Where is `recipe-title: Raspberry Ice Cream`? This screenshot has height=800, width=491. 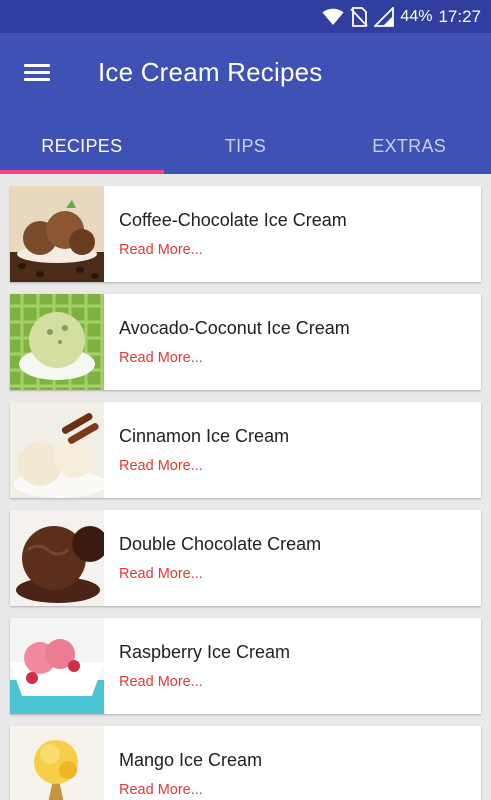
recipe-title: Raspberry Ice Cream is located at coordinates (205, 652).